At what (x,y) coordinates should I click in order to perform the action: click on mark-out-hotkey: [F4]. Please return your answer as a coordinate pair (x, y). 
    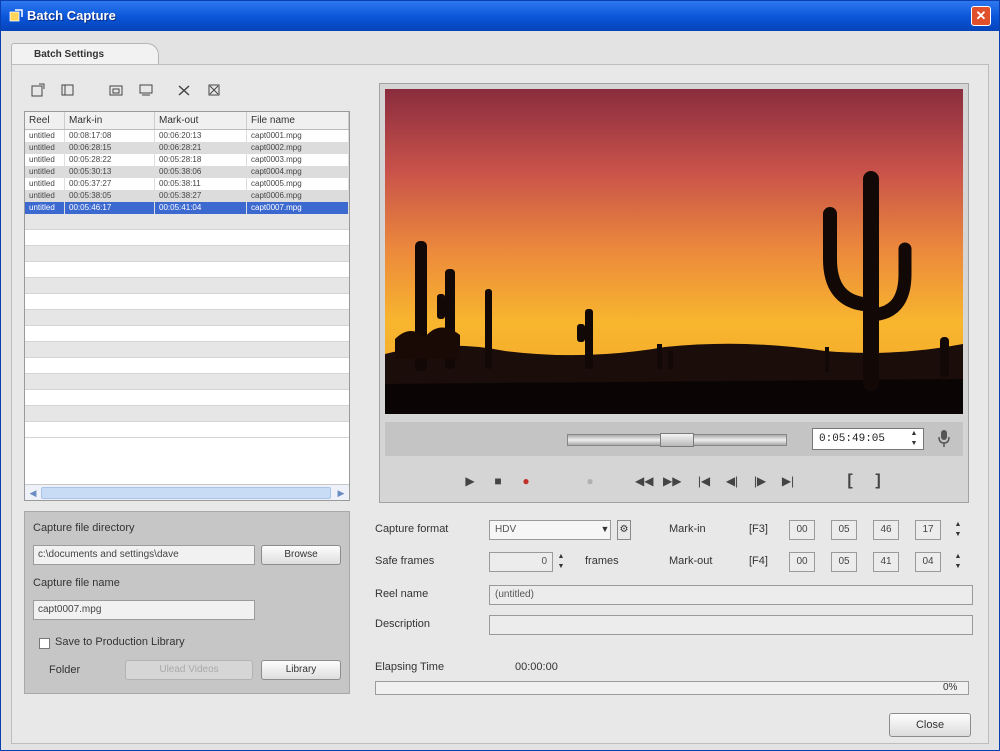
    Looking at the image, I should click on (758, 561).